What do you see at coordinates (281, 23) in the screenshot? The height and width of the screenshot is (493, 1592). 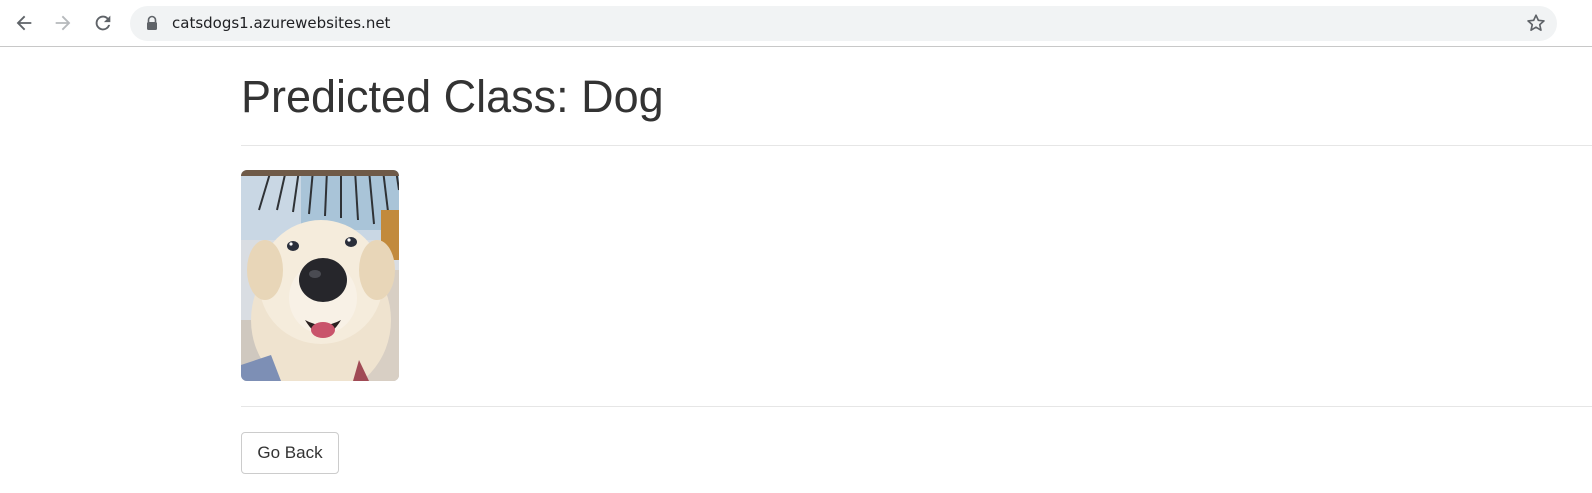 I see `url-text: catsdogs1.azurewebsites.net` at bounding box center [281, 23].